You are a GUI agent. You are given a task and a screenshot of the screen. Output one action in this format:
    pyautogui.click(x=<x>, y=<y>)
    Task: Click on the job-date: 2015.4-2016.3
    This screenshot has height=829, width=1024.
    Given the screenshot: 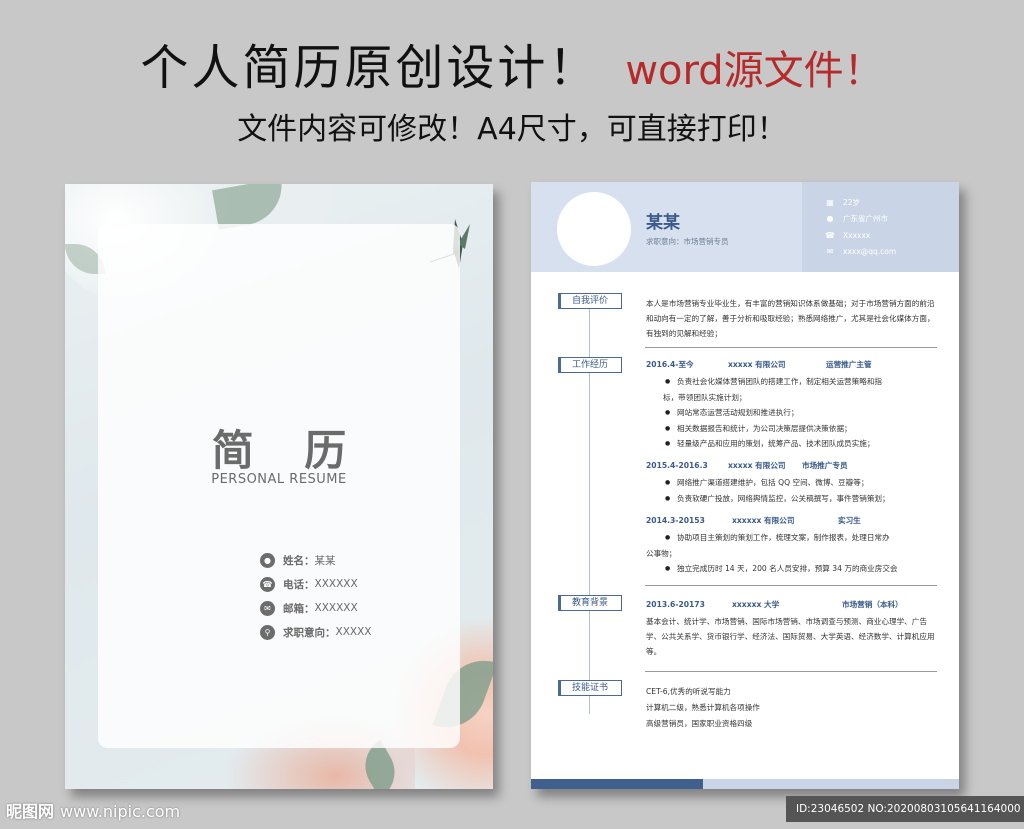 What is the action you would take?
    pyautogui.click(x=677, y=465)
    